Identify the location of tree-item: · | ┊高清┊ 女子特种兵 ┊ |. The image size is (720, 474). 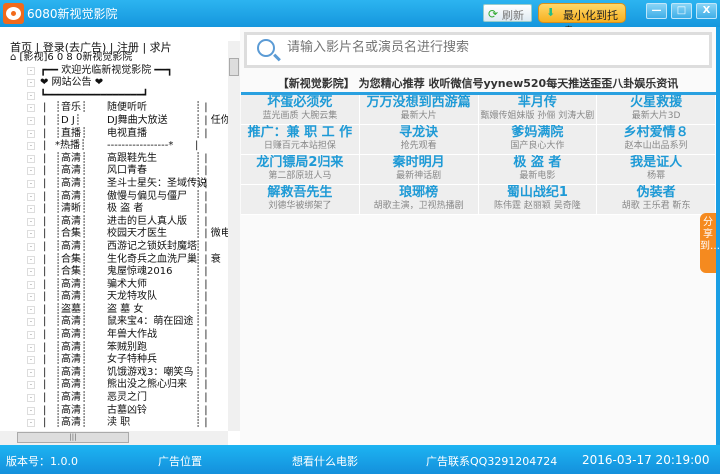
(119, 360).